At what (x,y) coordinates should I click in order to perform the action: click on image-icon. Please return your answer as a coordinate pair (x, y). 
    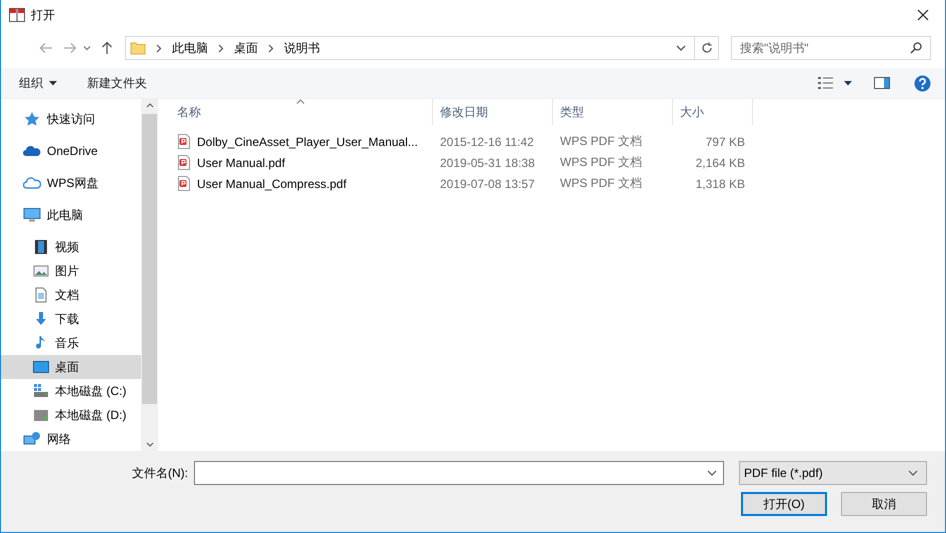
    Looking at the image, I should click on (41, 271).